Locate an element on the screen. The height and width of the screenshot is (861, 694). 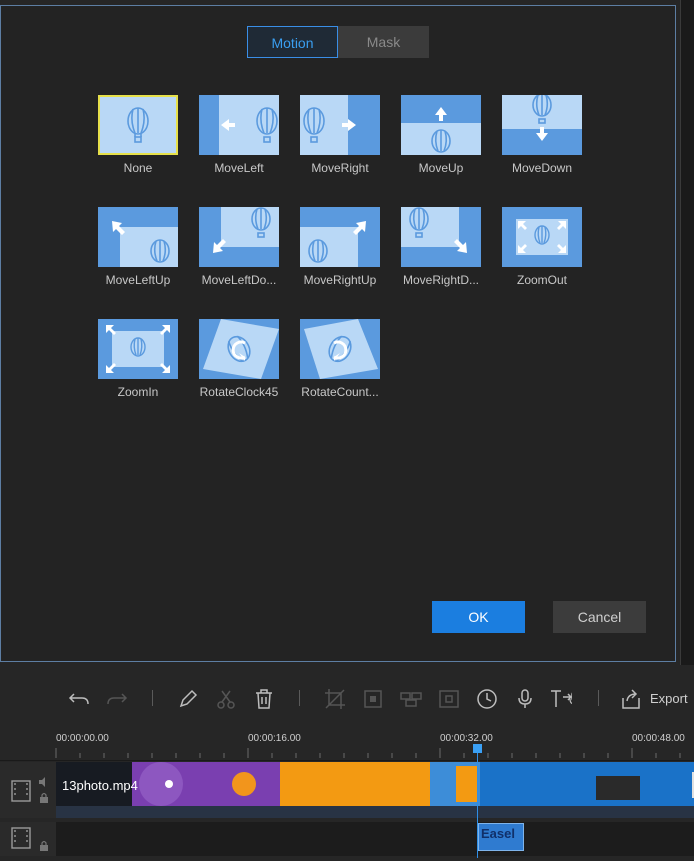
effect-label: MoveLeftUp is located at coordinates (138, 280).